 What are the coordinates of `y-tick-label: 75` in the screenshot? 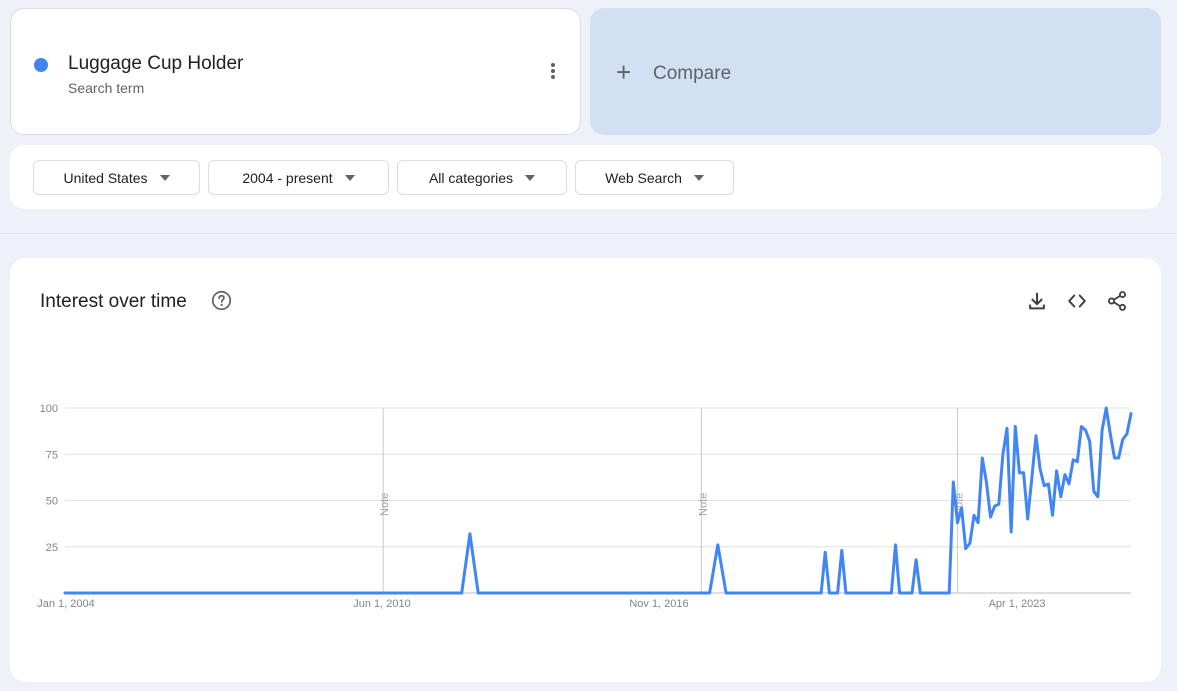 It's located at (52, 455).